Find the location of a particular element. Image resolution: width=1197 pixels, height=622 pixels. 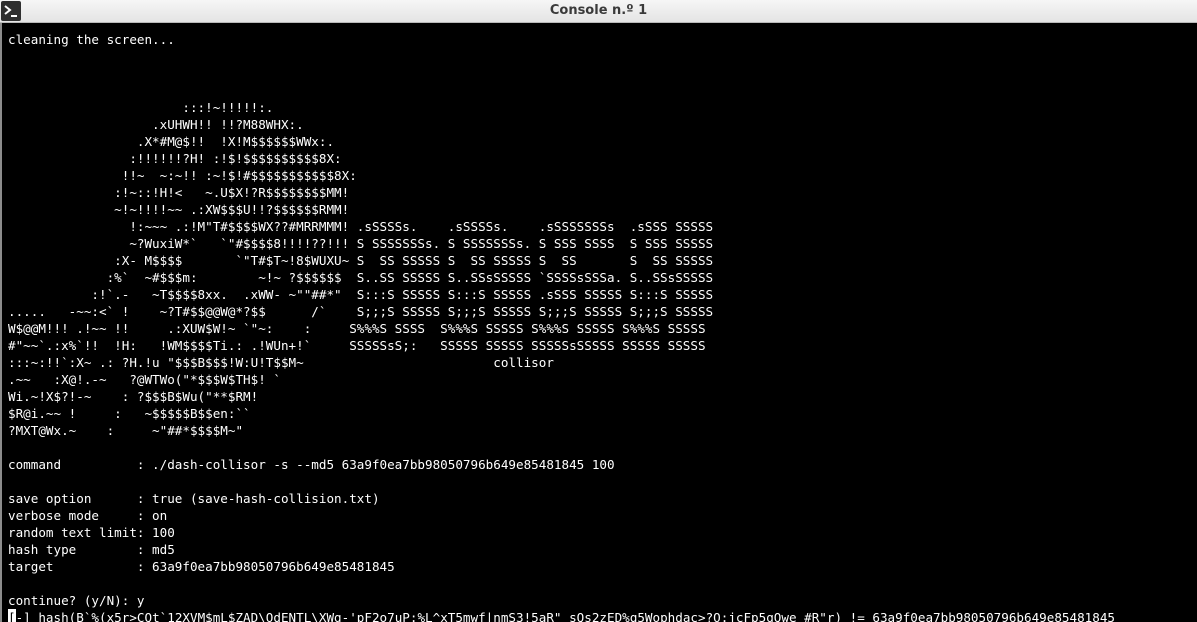

ascii-art-line: :!!!!!!?H! :!$!$$$$$$$$$$8X: is located at coordinates (175, 158).